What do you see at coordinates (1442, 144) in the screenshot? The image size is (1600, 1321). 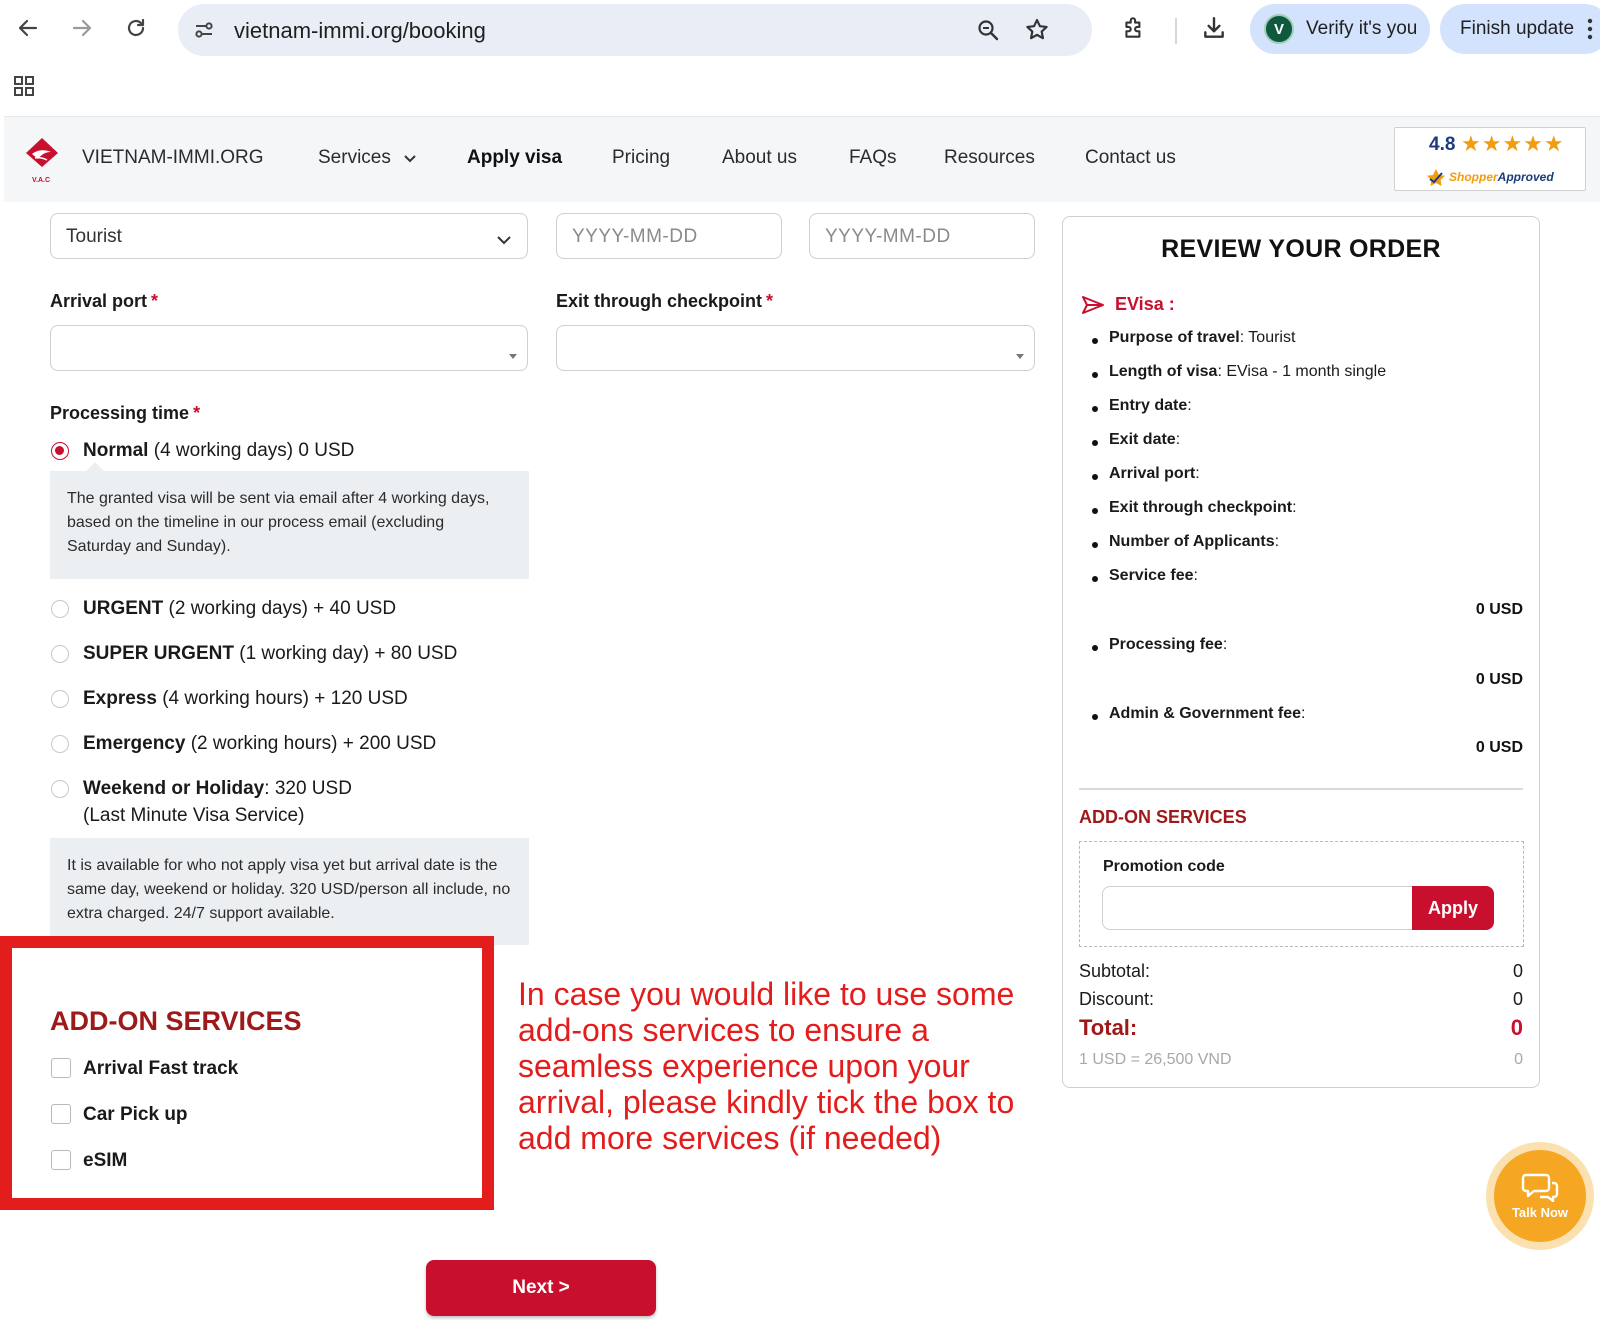 I see `rating-score: 4.8` at bounding box center [1442, 144].